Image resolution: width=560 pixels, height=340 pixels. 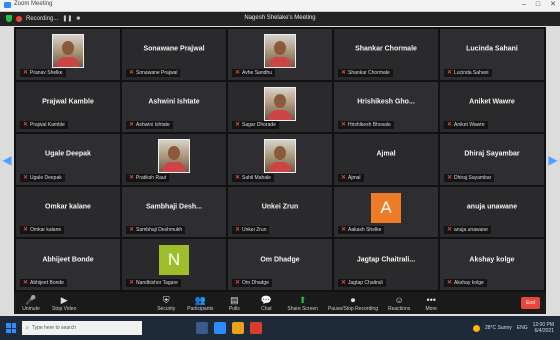 I want to click on participant-name-label: ✕ Jagtap Chaitrali, so click(x=362, y=282).